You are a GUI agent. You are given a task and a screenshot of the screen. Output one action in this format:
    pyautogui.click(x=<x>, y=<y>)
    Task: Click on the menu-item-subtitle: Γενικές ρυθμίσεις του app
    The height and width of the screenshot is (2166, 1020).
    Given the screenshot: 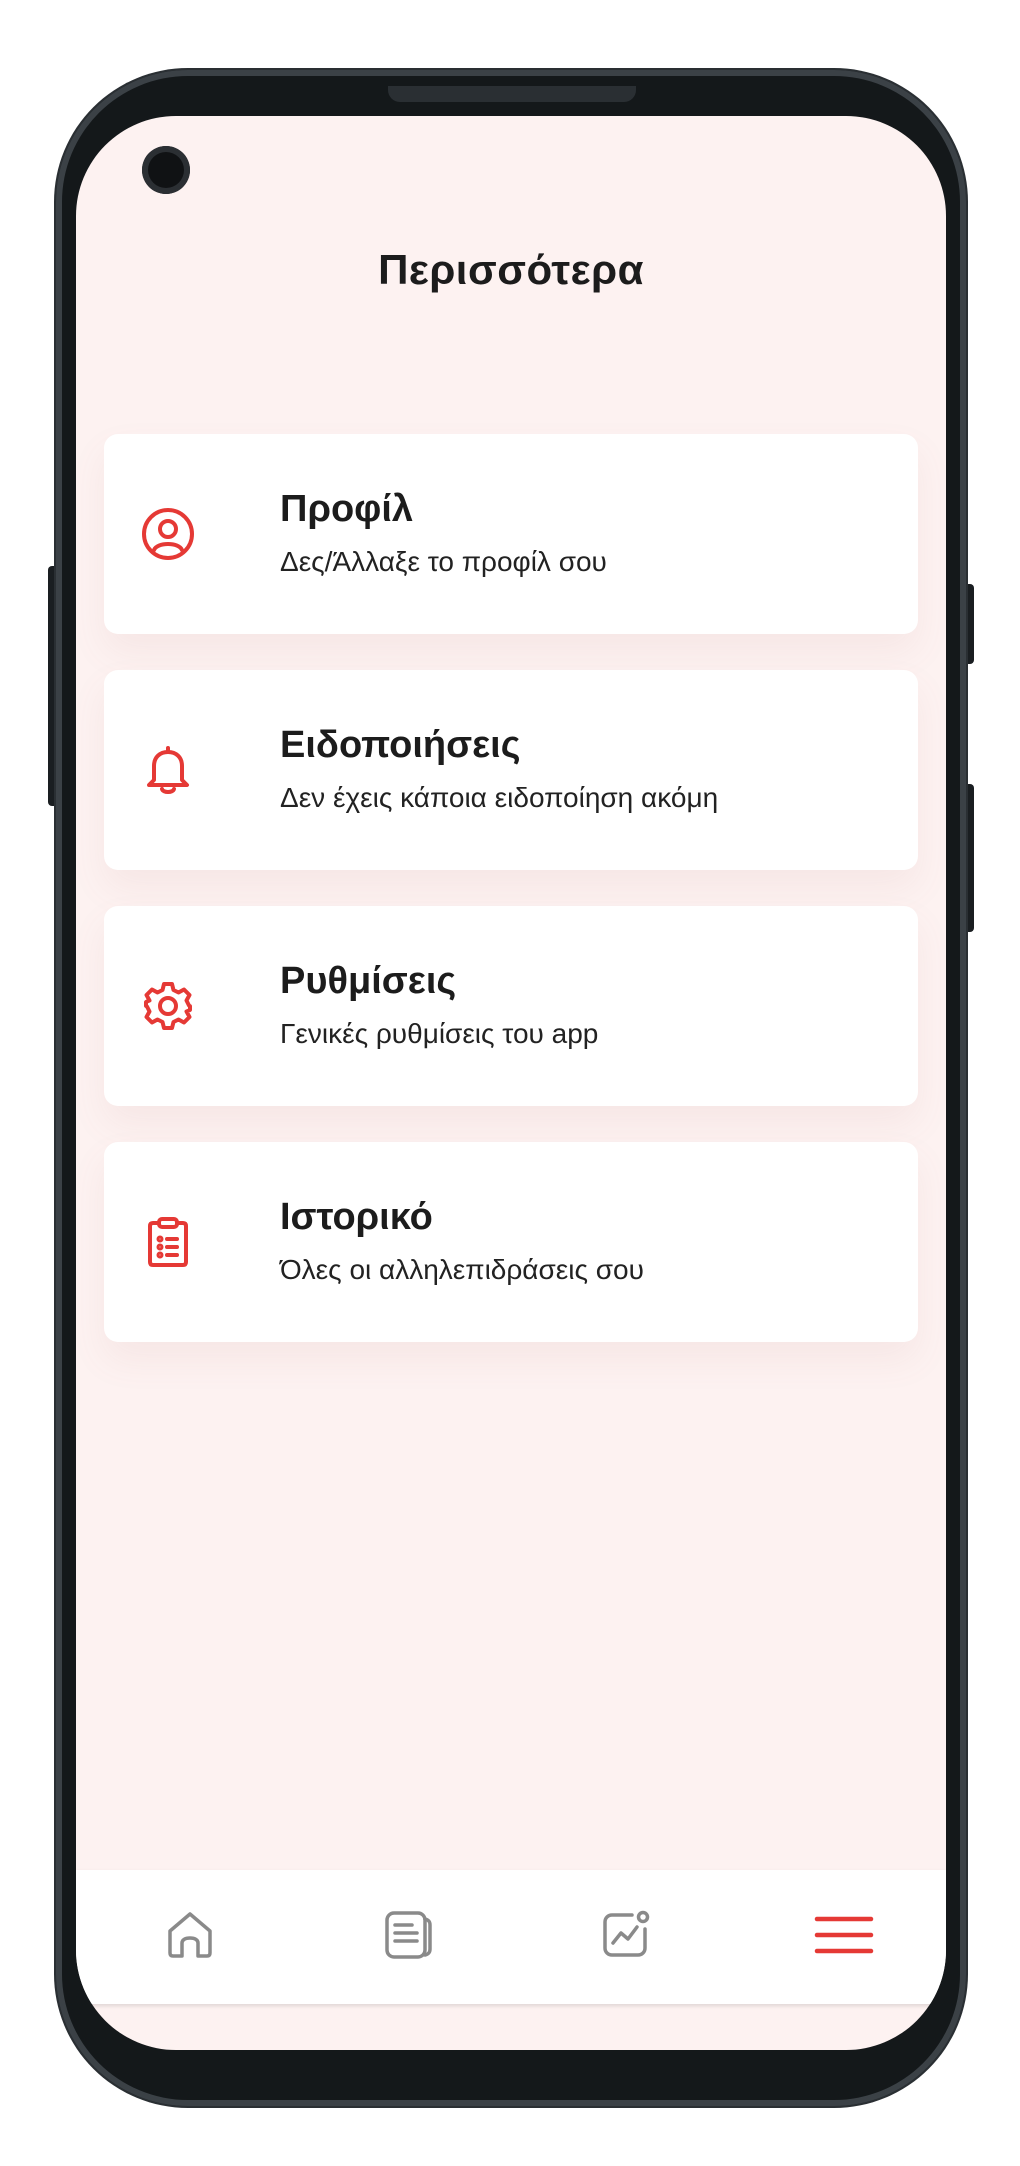 What is the action you would take?
    pyautogui.click(x=439, y=1033)
    